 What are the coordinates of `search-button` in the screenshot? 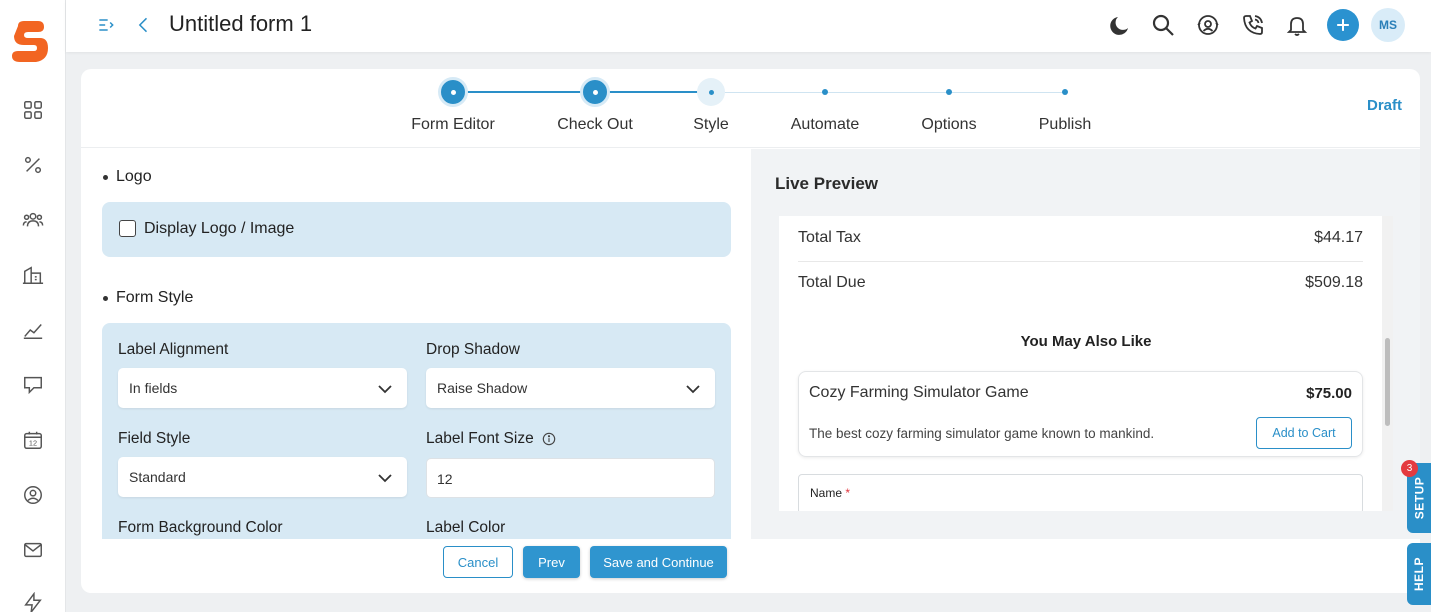 It's located at (1163, 25).